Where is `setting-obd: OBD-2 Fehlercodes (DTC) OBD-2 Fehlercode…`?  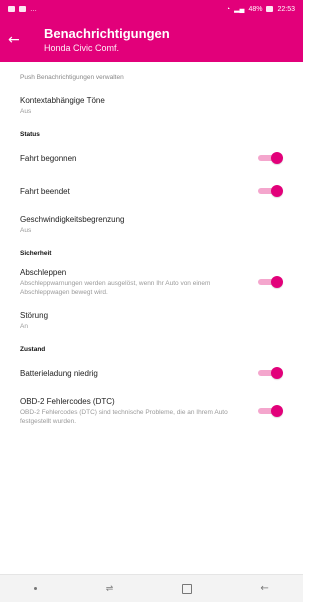
setting-obd: OBD-2 Fehlercodes (DTC) OBD-2 Fehlercode… is located at coordinates (151, 411).